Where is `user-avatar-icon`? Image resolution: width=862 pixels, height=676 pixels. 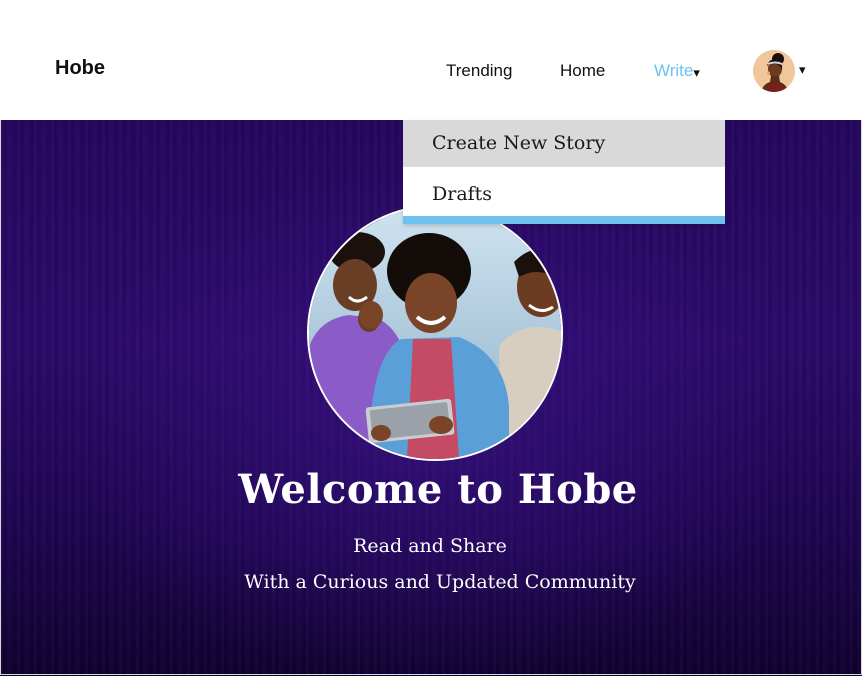
user-avatar-icon is located at coordinates (774, 71).